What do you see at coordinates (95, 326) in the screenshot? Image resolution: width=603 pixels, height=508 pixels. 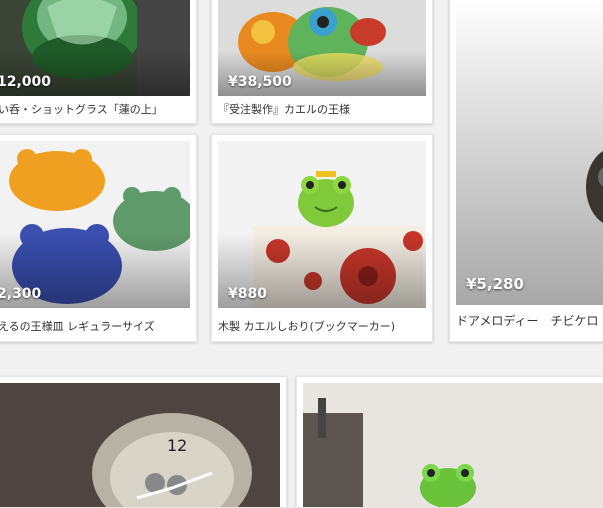 I see `product-title: かえるの王様皿 レギュラーサイズ` at bounding box center [95, 326].